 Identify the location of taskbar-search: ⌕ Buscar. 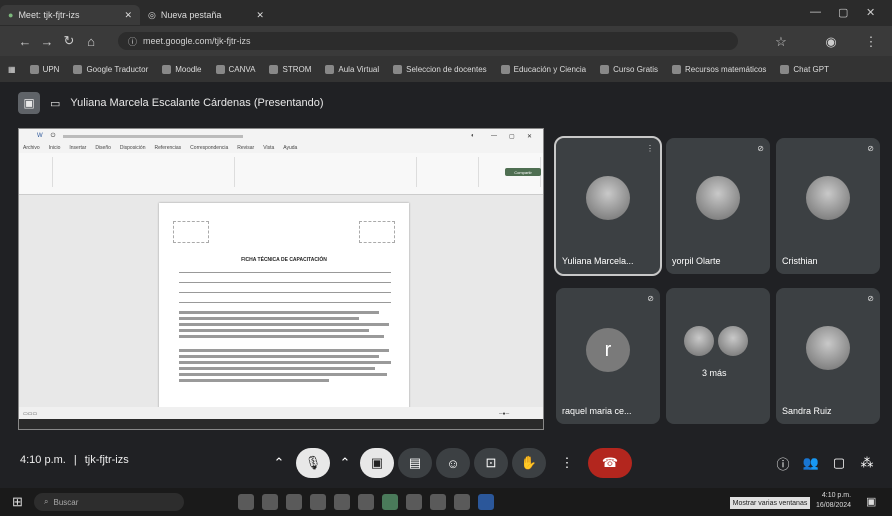
(109, 502).